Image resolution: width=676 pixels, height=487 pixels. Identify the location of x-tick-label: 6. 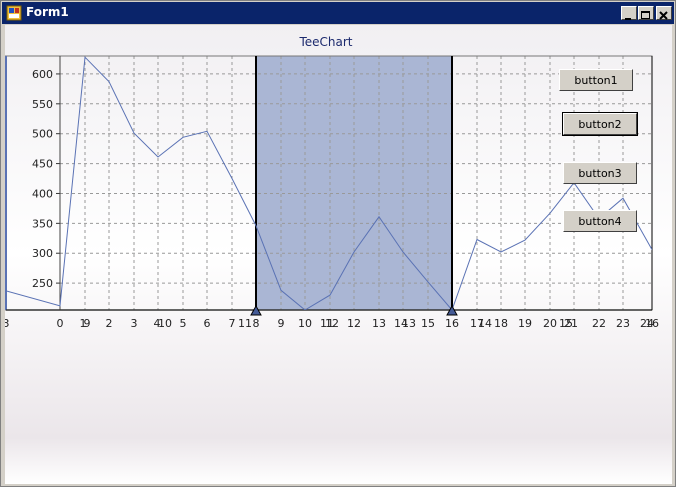
(207, 323).